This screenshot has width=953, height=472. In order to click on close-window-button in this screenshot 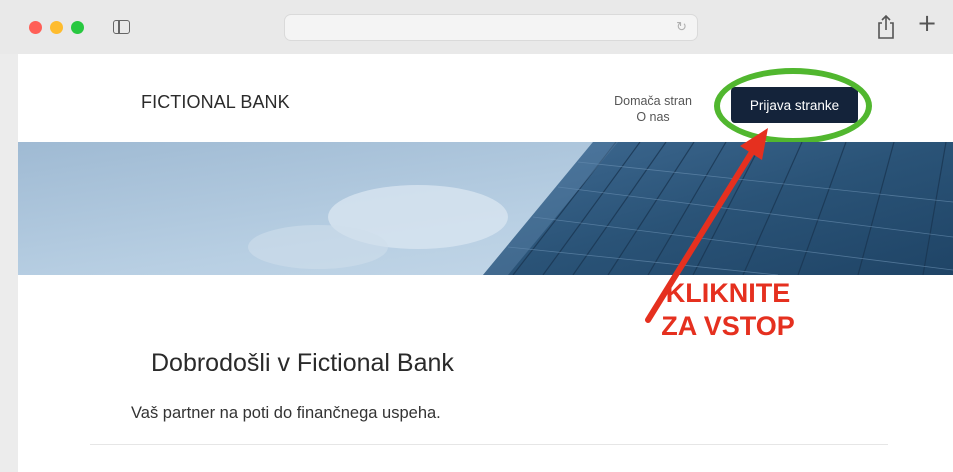, I will do `click(35, 27)`.